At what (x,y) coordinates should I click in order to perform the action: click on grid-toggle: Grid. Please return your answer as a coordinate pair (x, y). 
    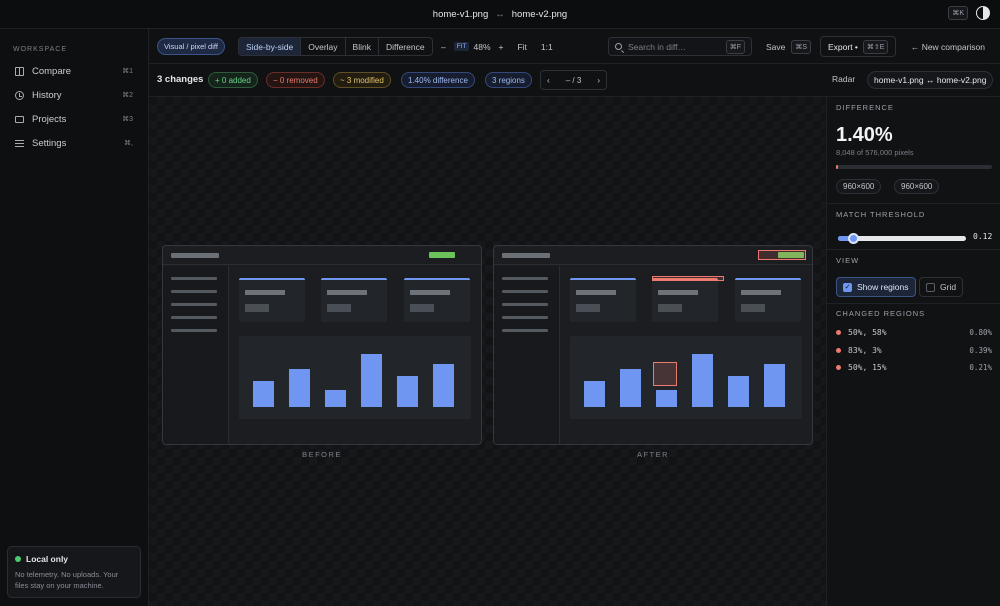
    Looking at the image, I should click on (941, 287).